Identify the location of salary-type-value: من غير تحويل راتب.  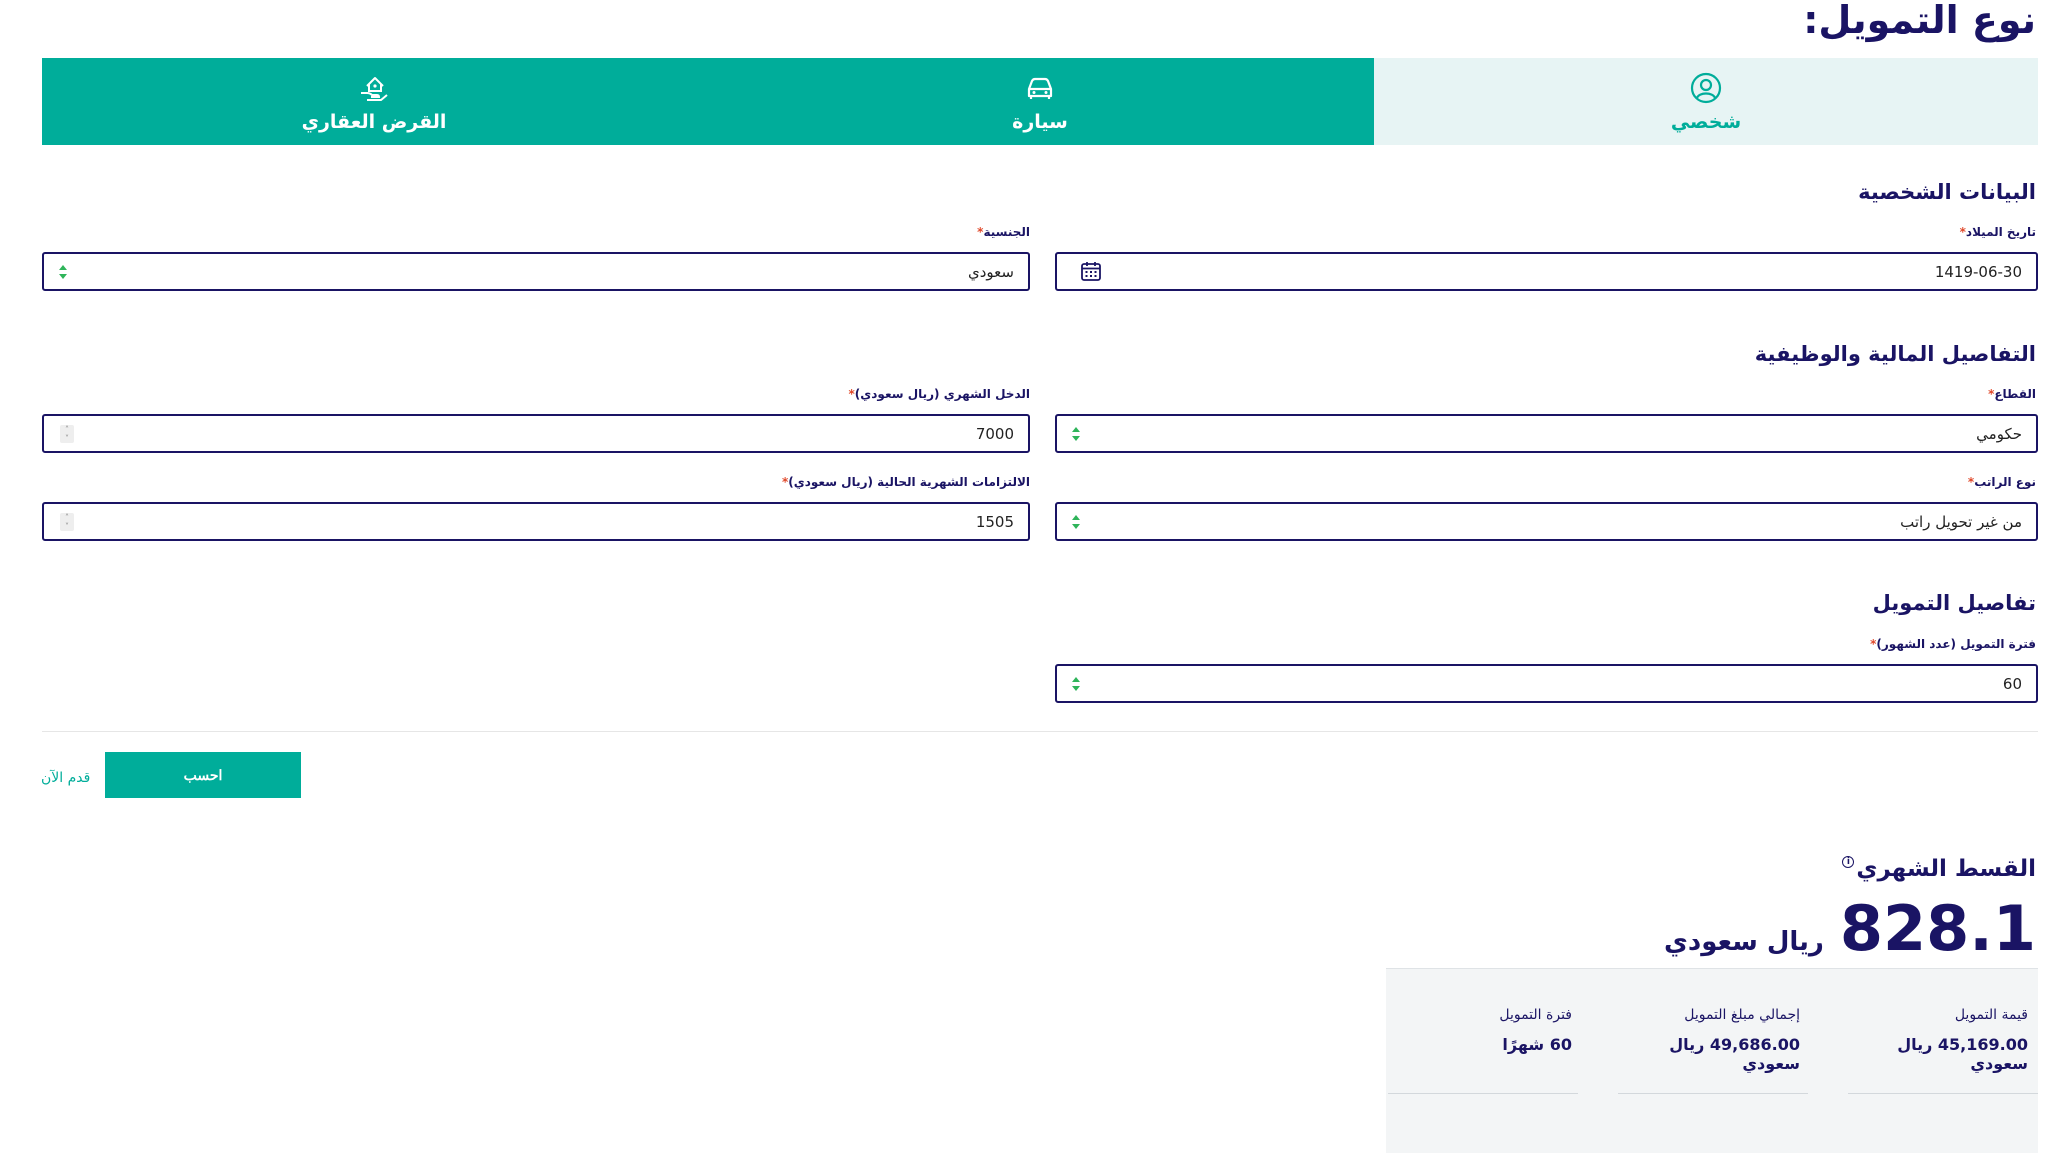
(1961, 522).